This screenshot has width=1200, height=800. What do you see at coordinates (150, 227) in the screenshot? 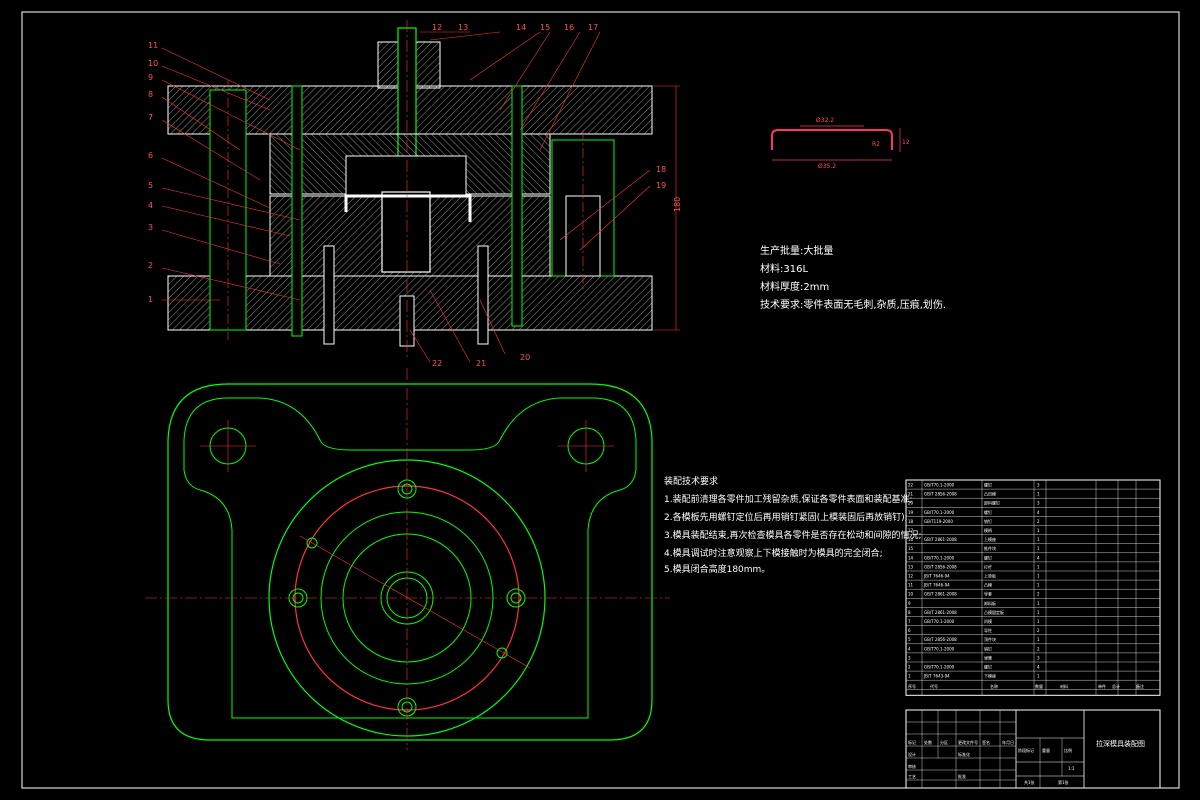
I see `part-label: 3` at bounding box center [150, 227].